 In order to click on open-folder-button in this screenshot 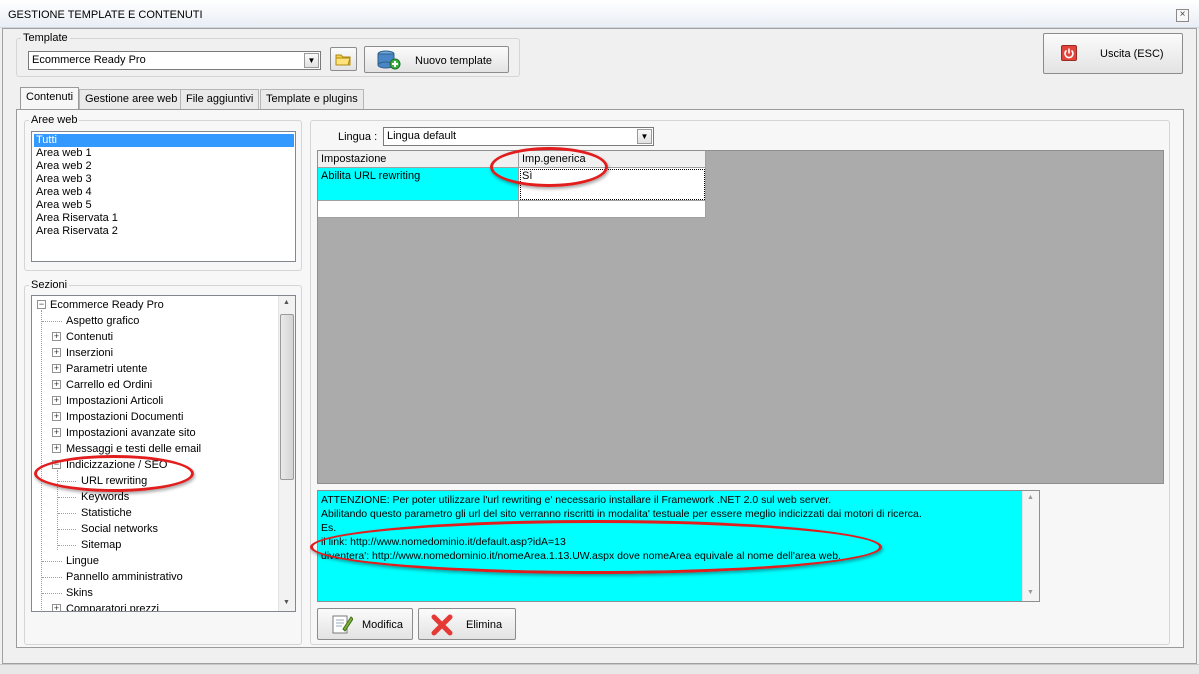, I will do `click(343, 59)`.